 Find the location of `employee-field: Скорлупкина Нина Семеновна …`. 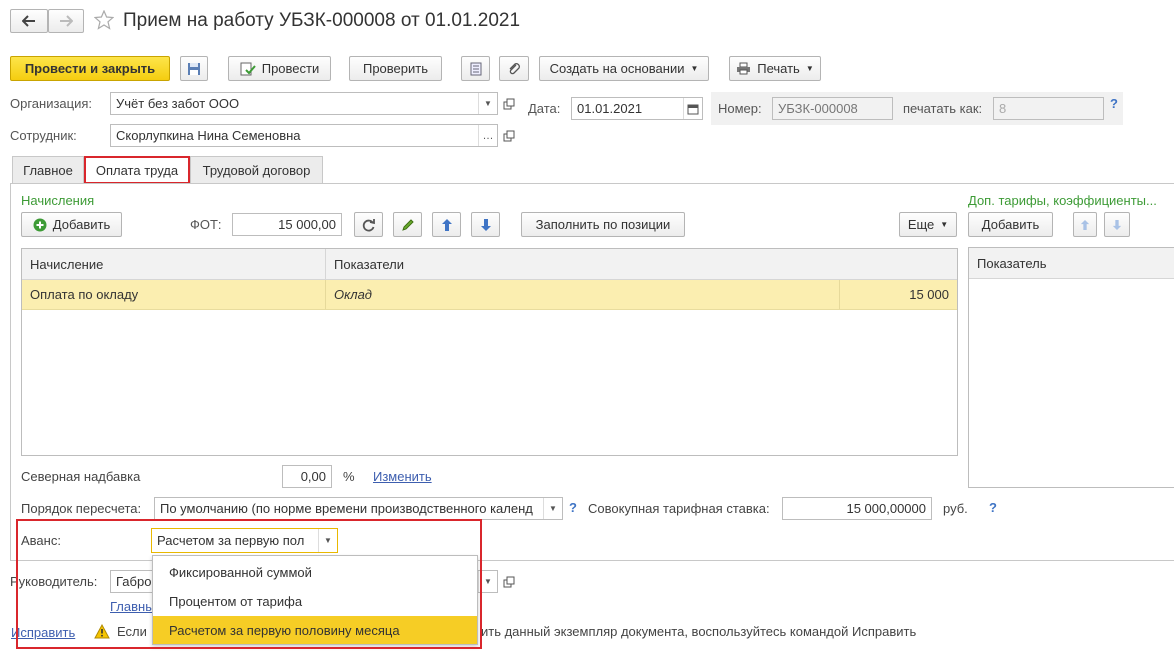

employee-field: Скорлупкина Нина Семеновна … is located at coordinates (304, 135).